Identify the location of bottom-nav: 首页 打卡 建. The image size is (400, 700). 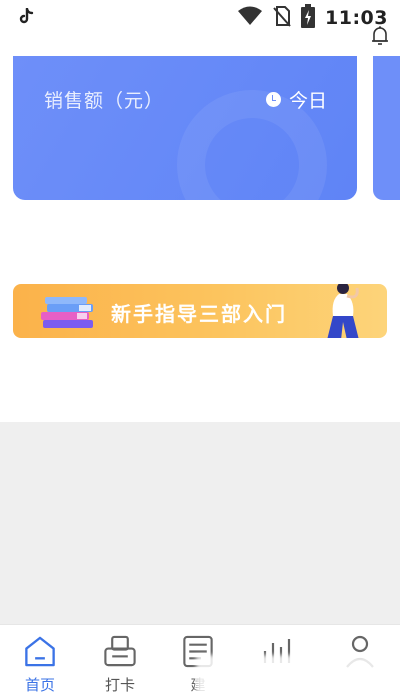
(200, 662).